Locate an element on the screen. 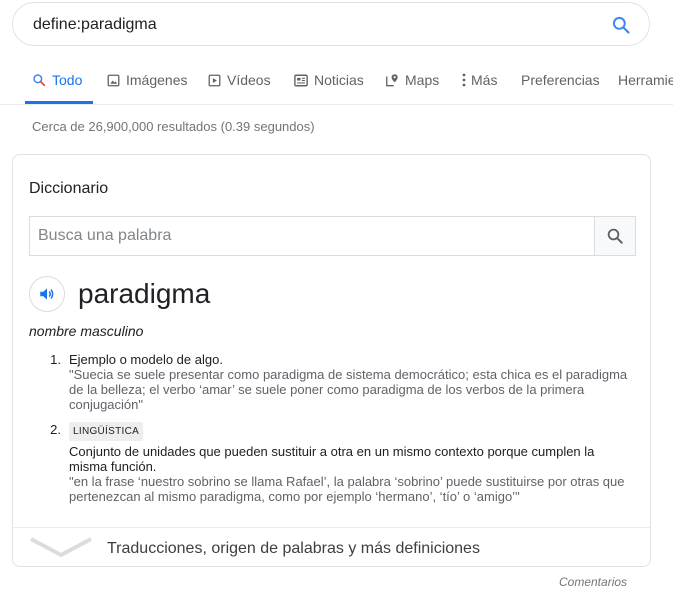 The width and height of the screenshot is (673, 606). search-query: define:paradigma is located at coordinates (95, 25).